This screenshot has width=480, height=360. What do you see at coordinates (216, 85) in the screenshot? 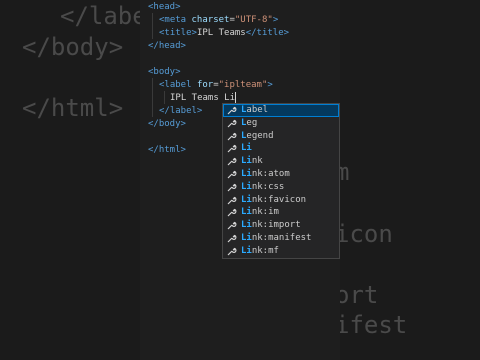
I see `code-line: <label for="iplteam">` at bounding box center [216, 85].